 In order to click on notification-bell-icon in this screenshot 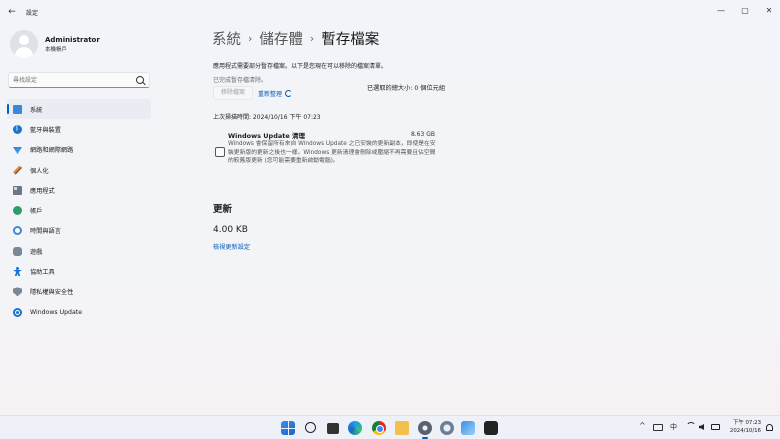, I will do `click(769, 427)`.